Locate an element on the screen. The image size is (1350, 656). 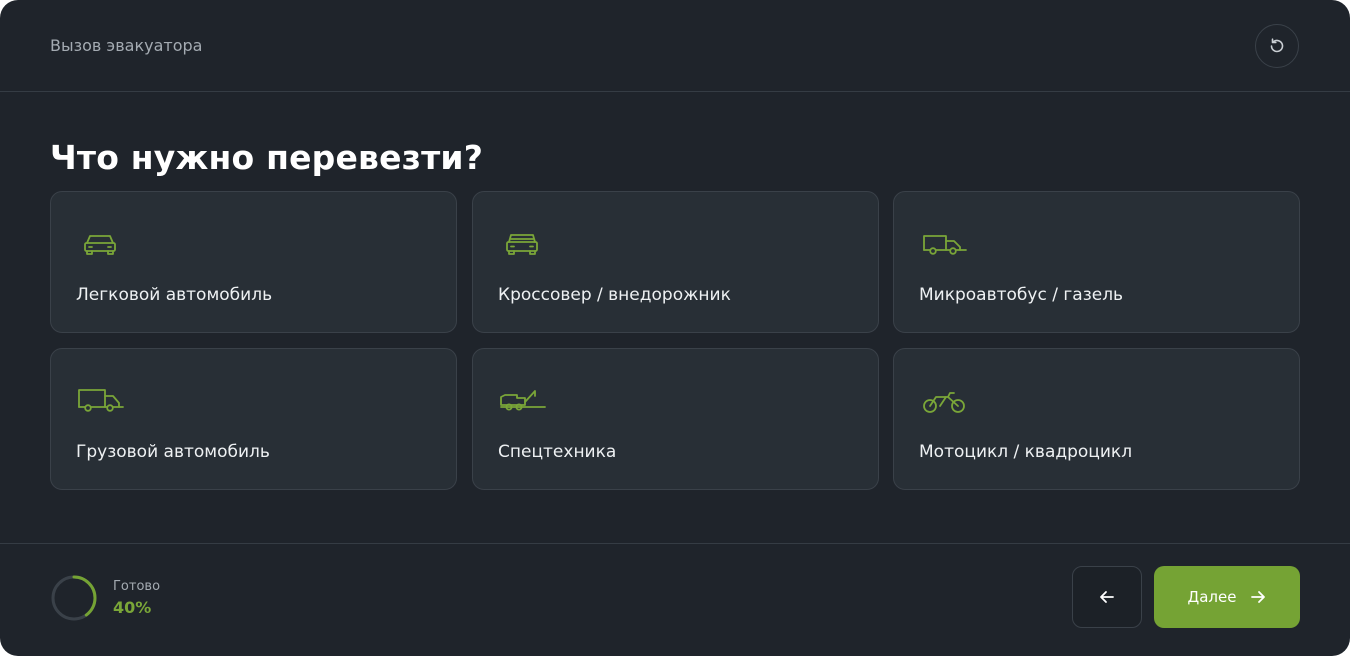
option-label: Кроссовер / внедорожник is located at coordinates (614, 295).